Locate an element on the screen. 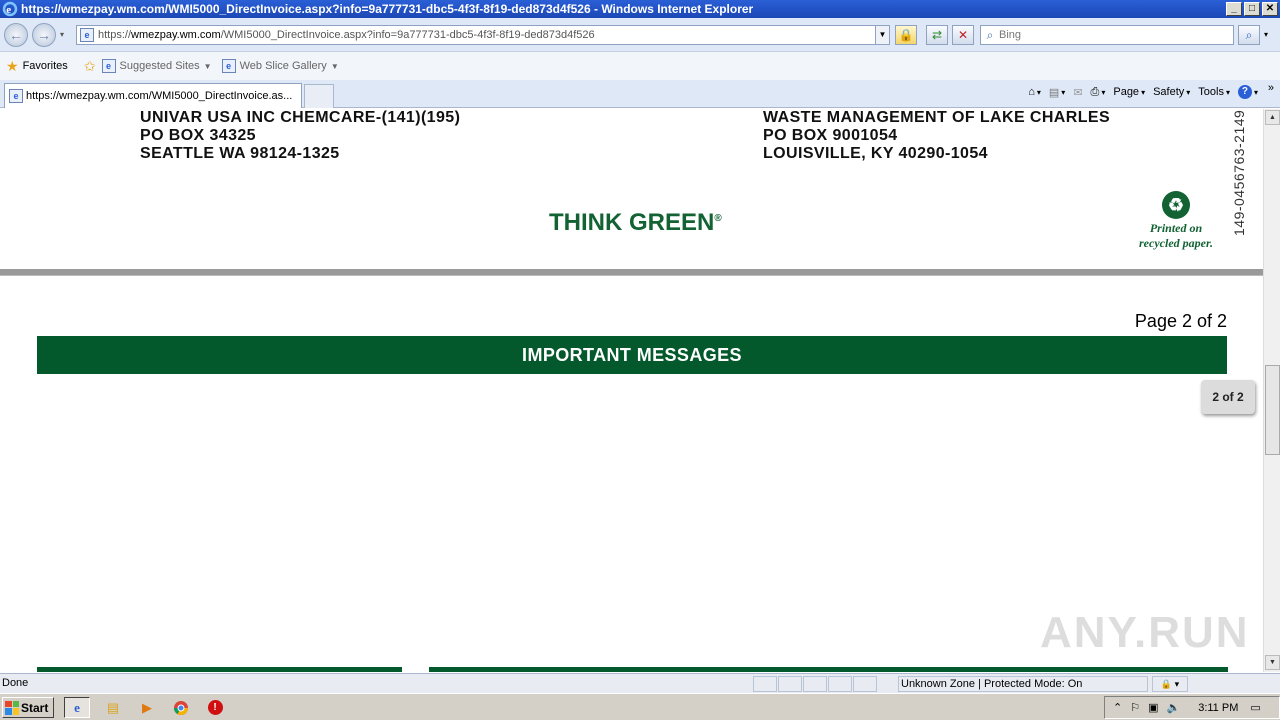 This screenshot has height=720, width=1280. ie-taskbar-icon: e is located at coordinates (77, 707).